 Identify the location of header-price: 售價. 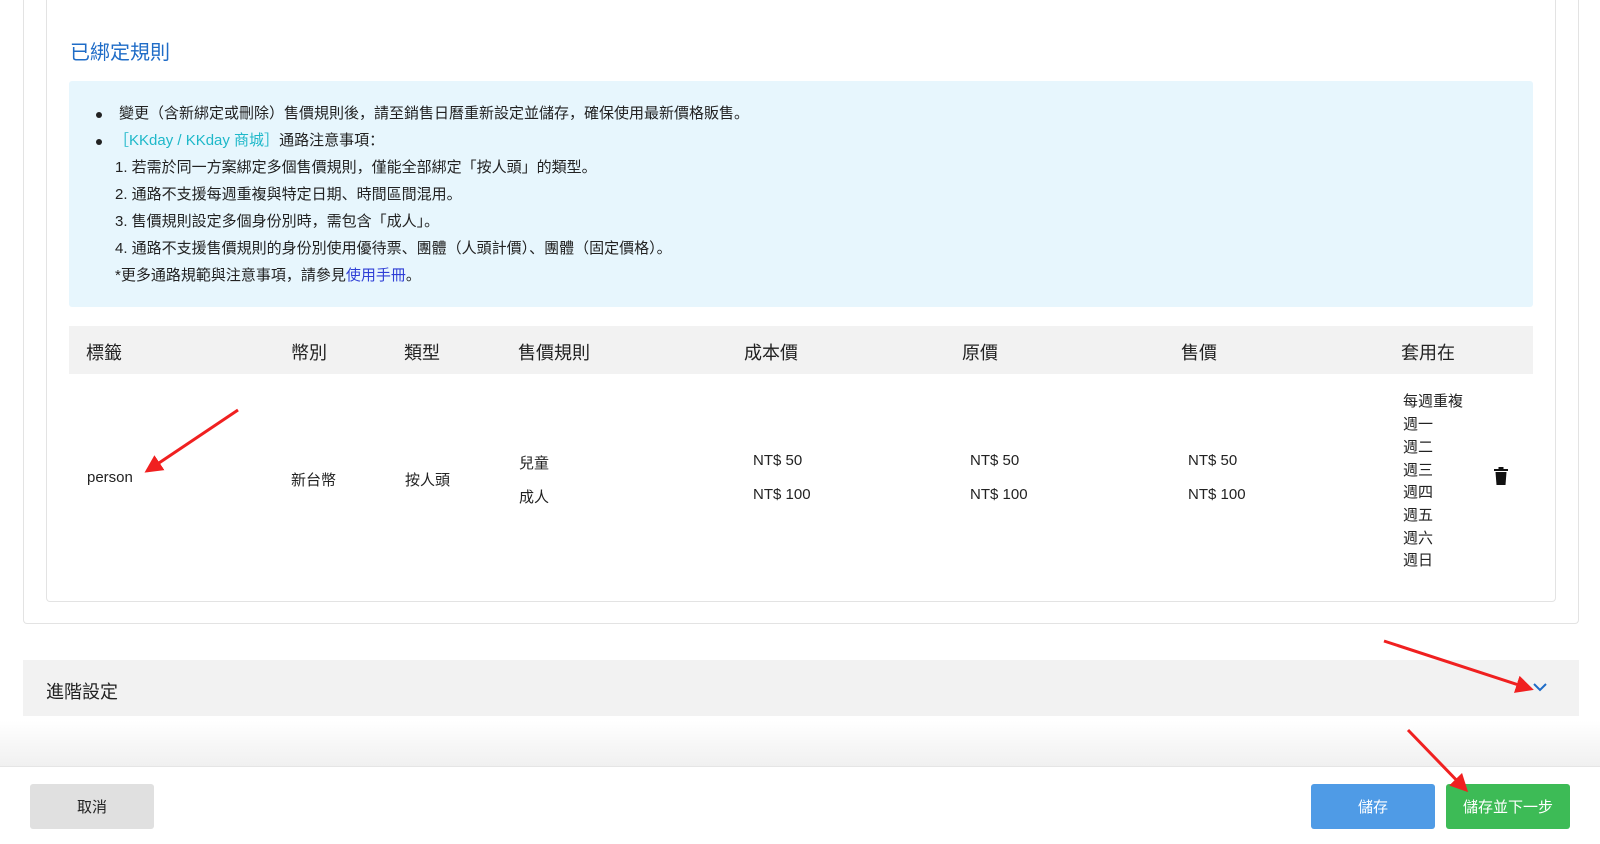
(1199, 353).